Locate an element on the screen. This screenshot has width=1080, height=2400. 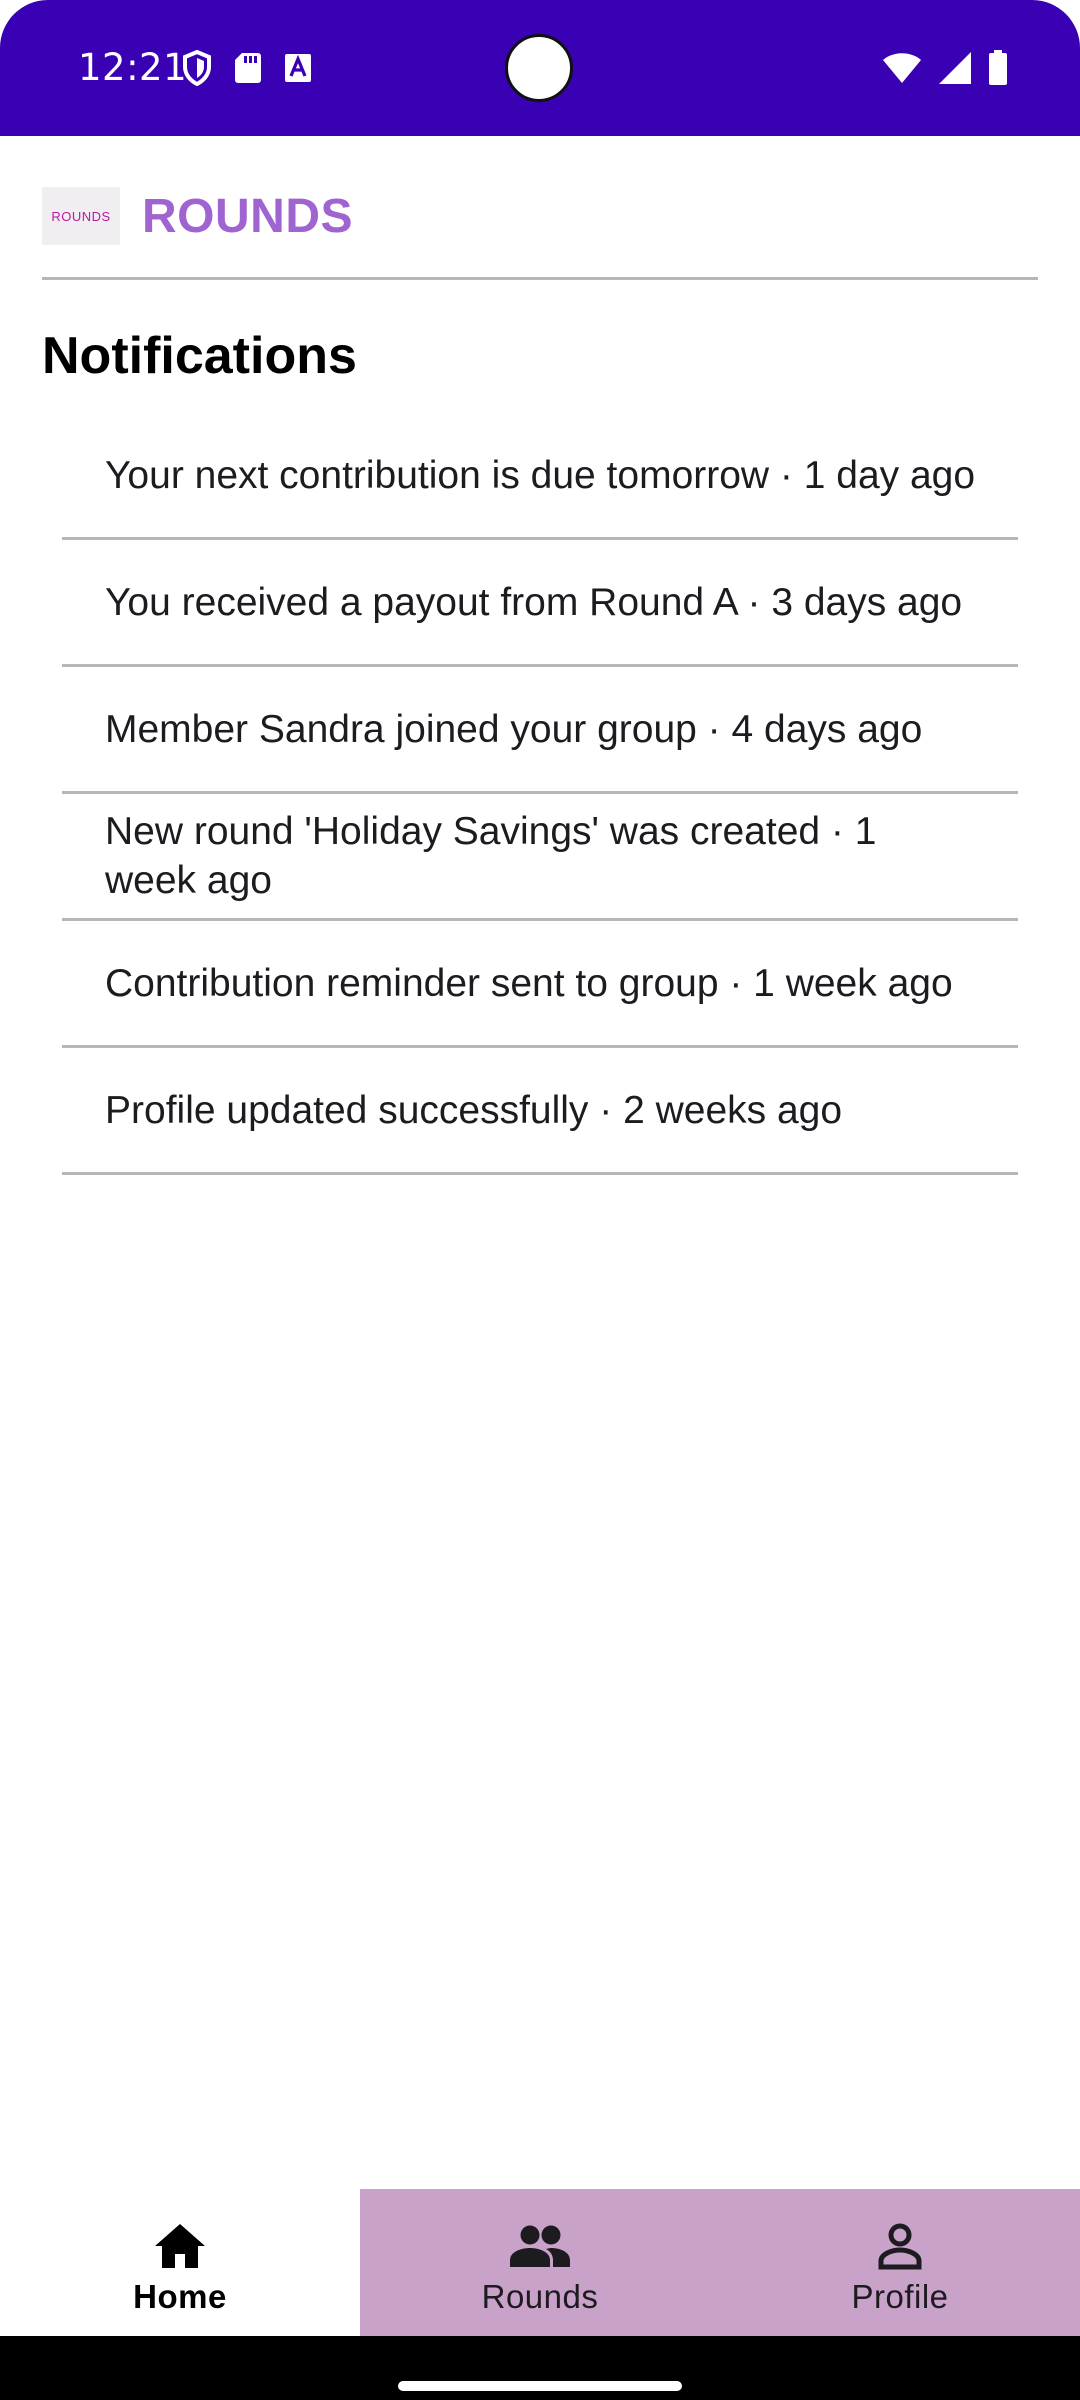
header-divider is located at coordinates (540, 278).